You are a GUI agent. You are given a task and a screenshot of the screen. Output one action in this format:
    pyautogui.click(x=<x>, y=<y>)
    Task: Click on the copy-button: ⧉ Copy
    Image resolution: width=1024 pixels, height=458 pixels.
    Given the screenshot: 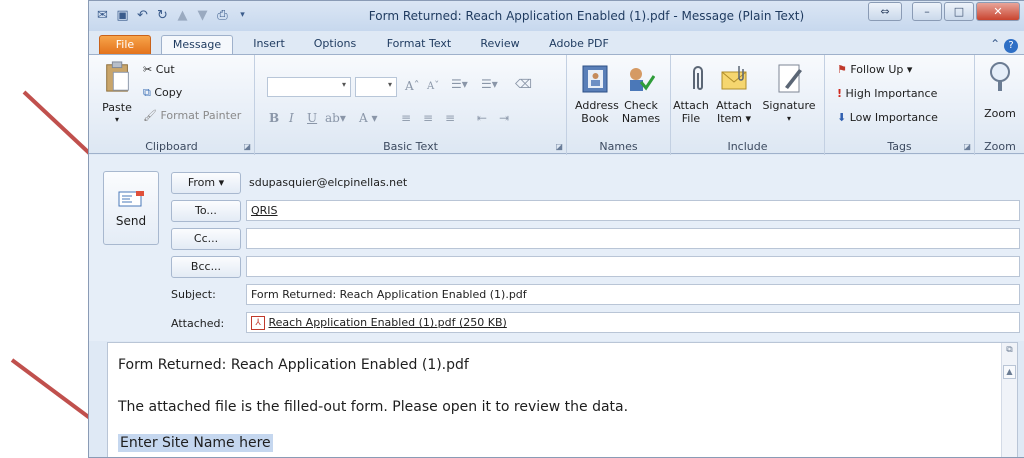 What is the action you would take?
    pyautogui.click(x=162, y=93)
    